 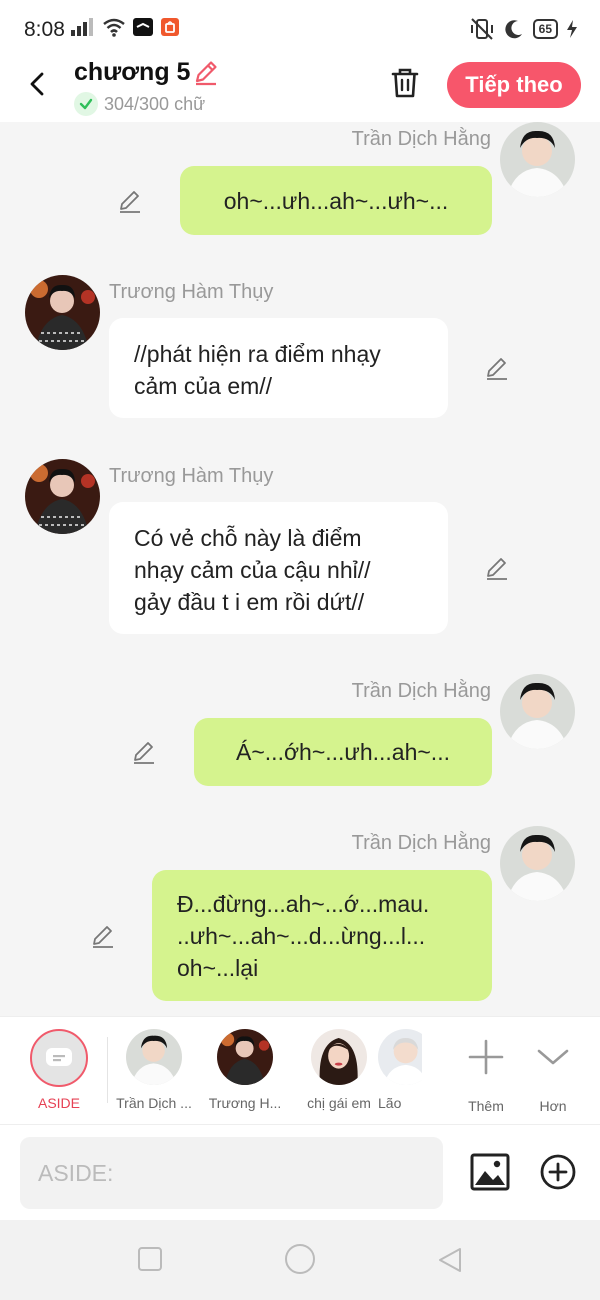 I want to click on app-notification-icon, so click(x=143, y=27).